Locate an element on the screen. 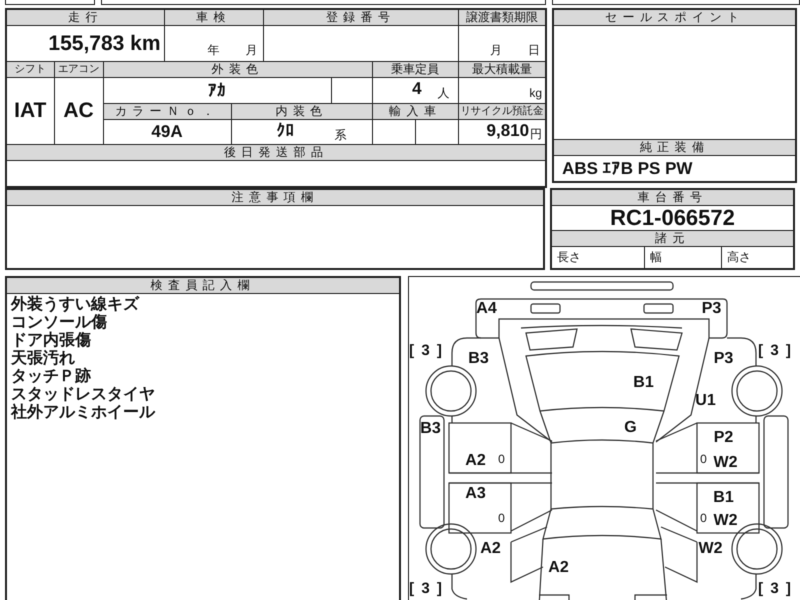 This screenshot has height=600, width=800. damage-code: A4 is located at coordinates (486, 309).